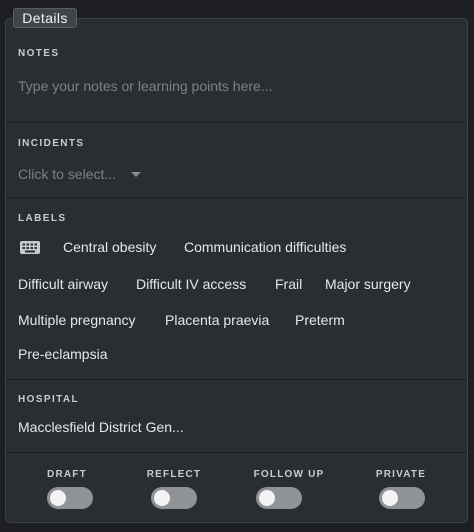 The height and width of the screenshot is (532, 474). Describe the element at coordinates (49, 399) in the screenshot. I see `hospital-section-title: HOSPITAL` at that location.